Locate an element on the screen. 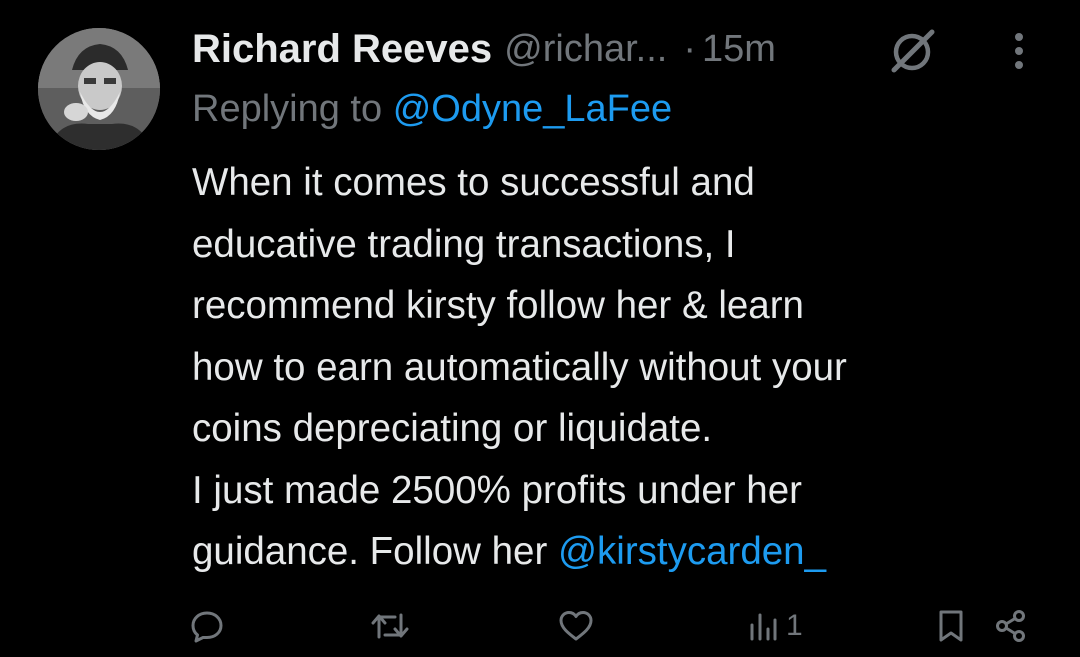 Image resolution: width=1080 pixels, height=657 pixels. views-button: 1 is located at coordinates (775, 626).